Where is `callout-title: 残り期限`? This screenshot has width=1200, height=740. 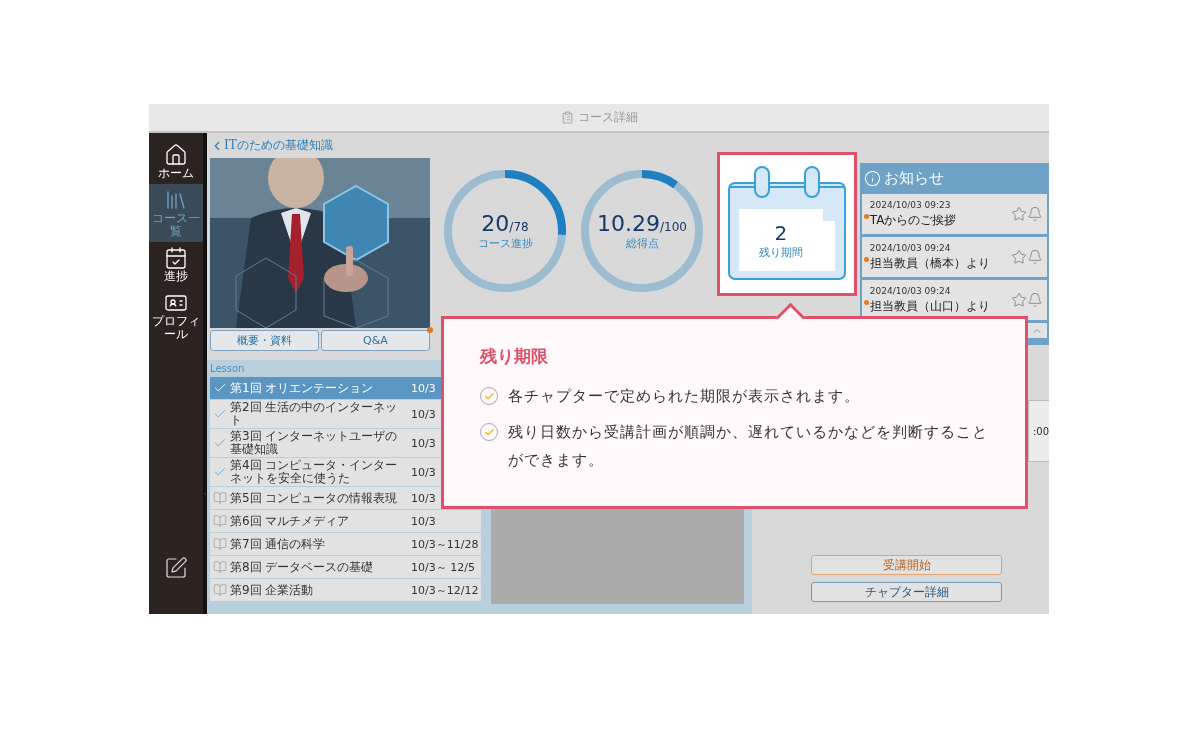 callout-title: 残り期限 is located at coordinates (514, 356).